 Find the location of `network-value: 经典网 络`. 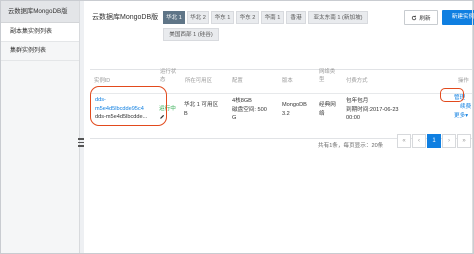

network-value: 经典网 络 is located at coordinates (327, 109).